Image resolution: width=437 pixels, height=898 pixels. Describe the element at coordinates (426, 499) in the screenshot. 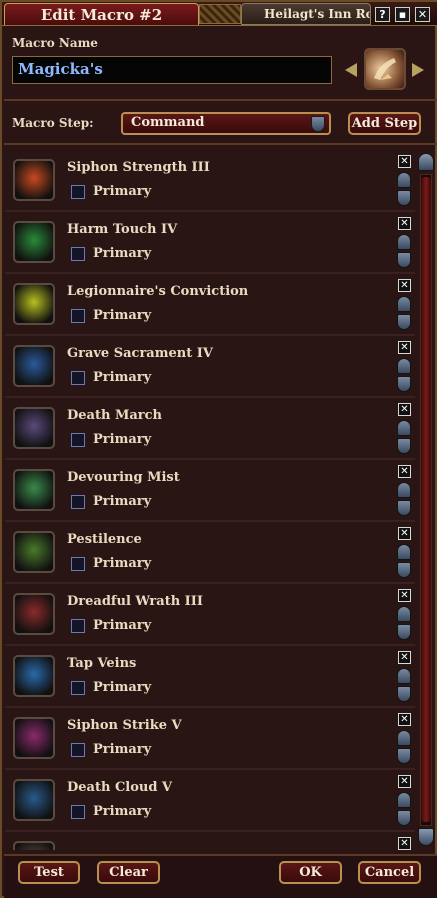

I see `scrollbar-thumb` at that location.